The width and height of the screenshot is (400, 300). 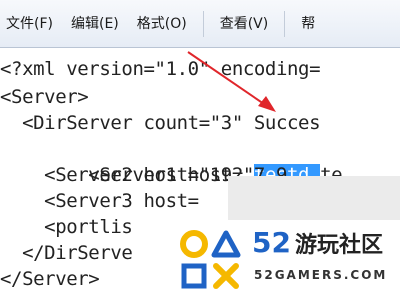 What do you see at coordinates (44, 97) in the screenshot?
I see `editor-line: <Server>` at bounding box center [44, 97].